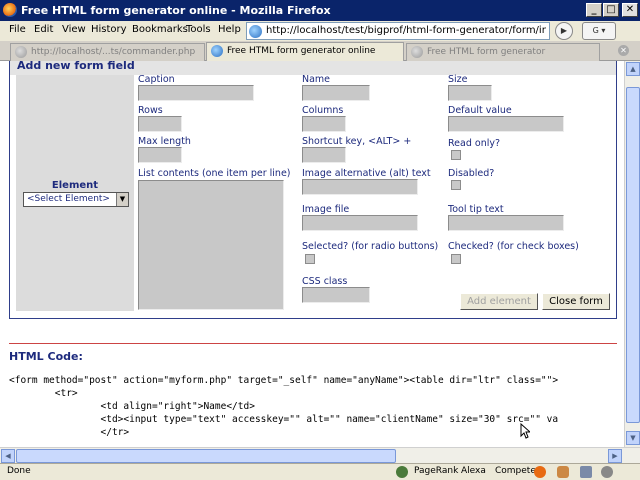 Image resolution: width=640 pixels, height=480 pixels. I want to click on tab-form-generator: Free HTML form generator, so click(503, 52).